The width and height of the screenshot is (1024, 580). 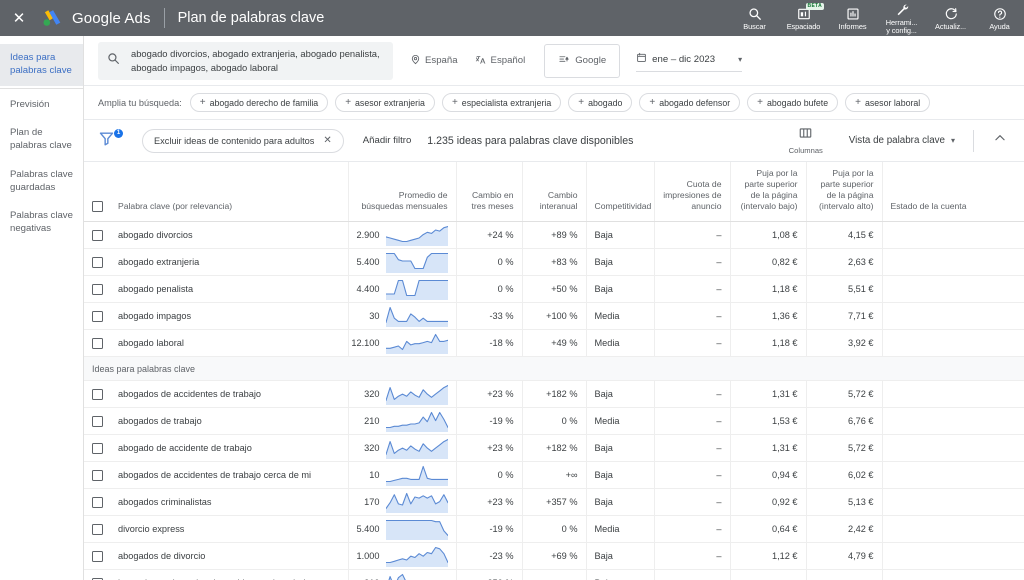 What do you see at coordinates (385, 102) in the screenshot?
I see `expand-chip-1: + asesor extranjeria` at bounding box center [385, 102].